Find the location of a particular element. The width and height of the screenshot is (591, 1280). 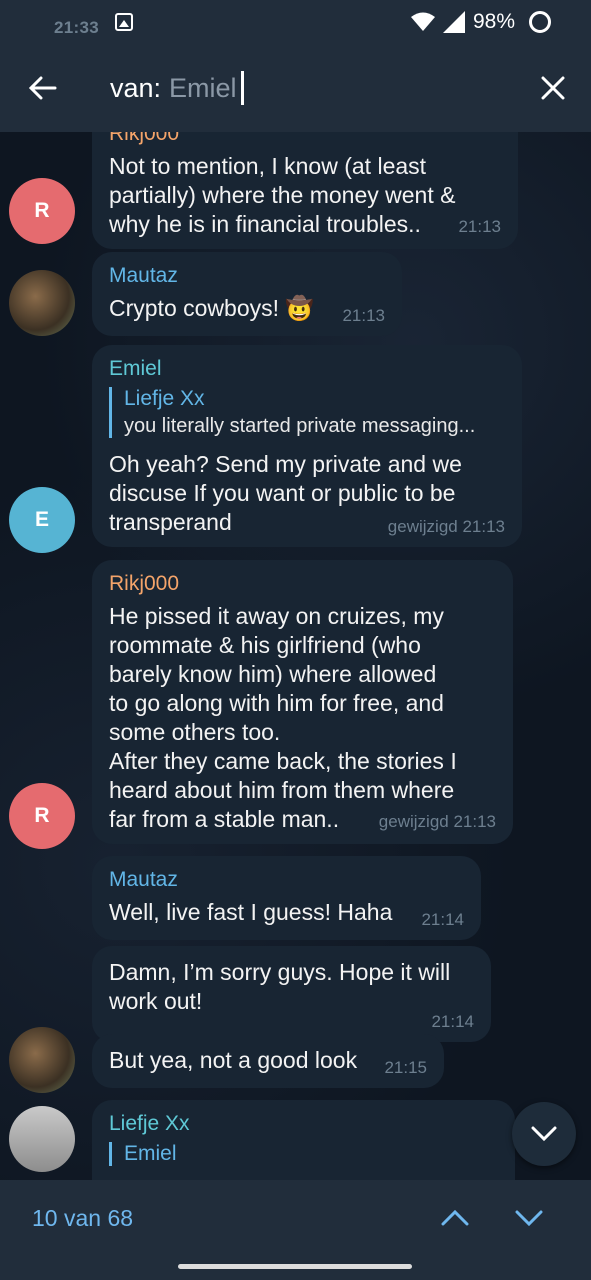

wifi-icon is located at coordinates (422, 21).